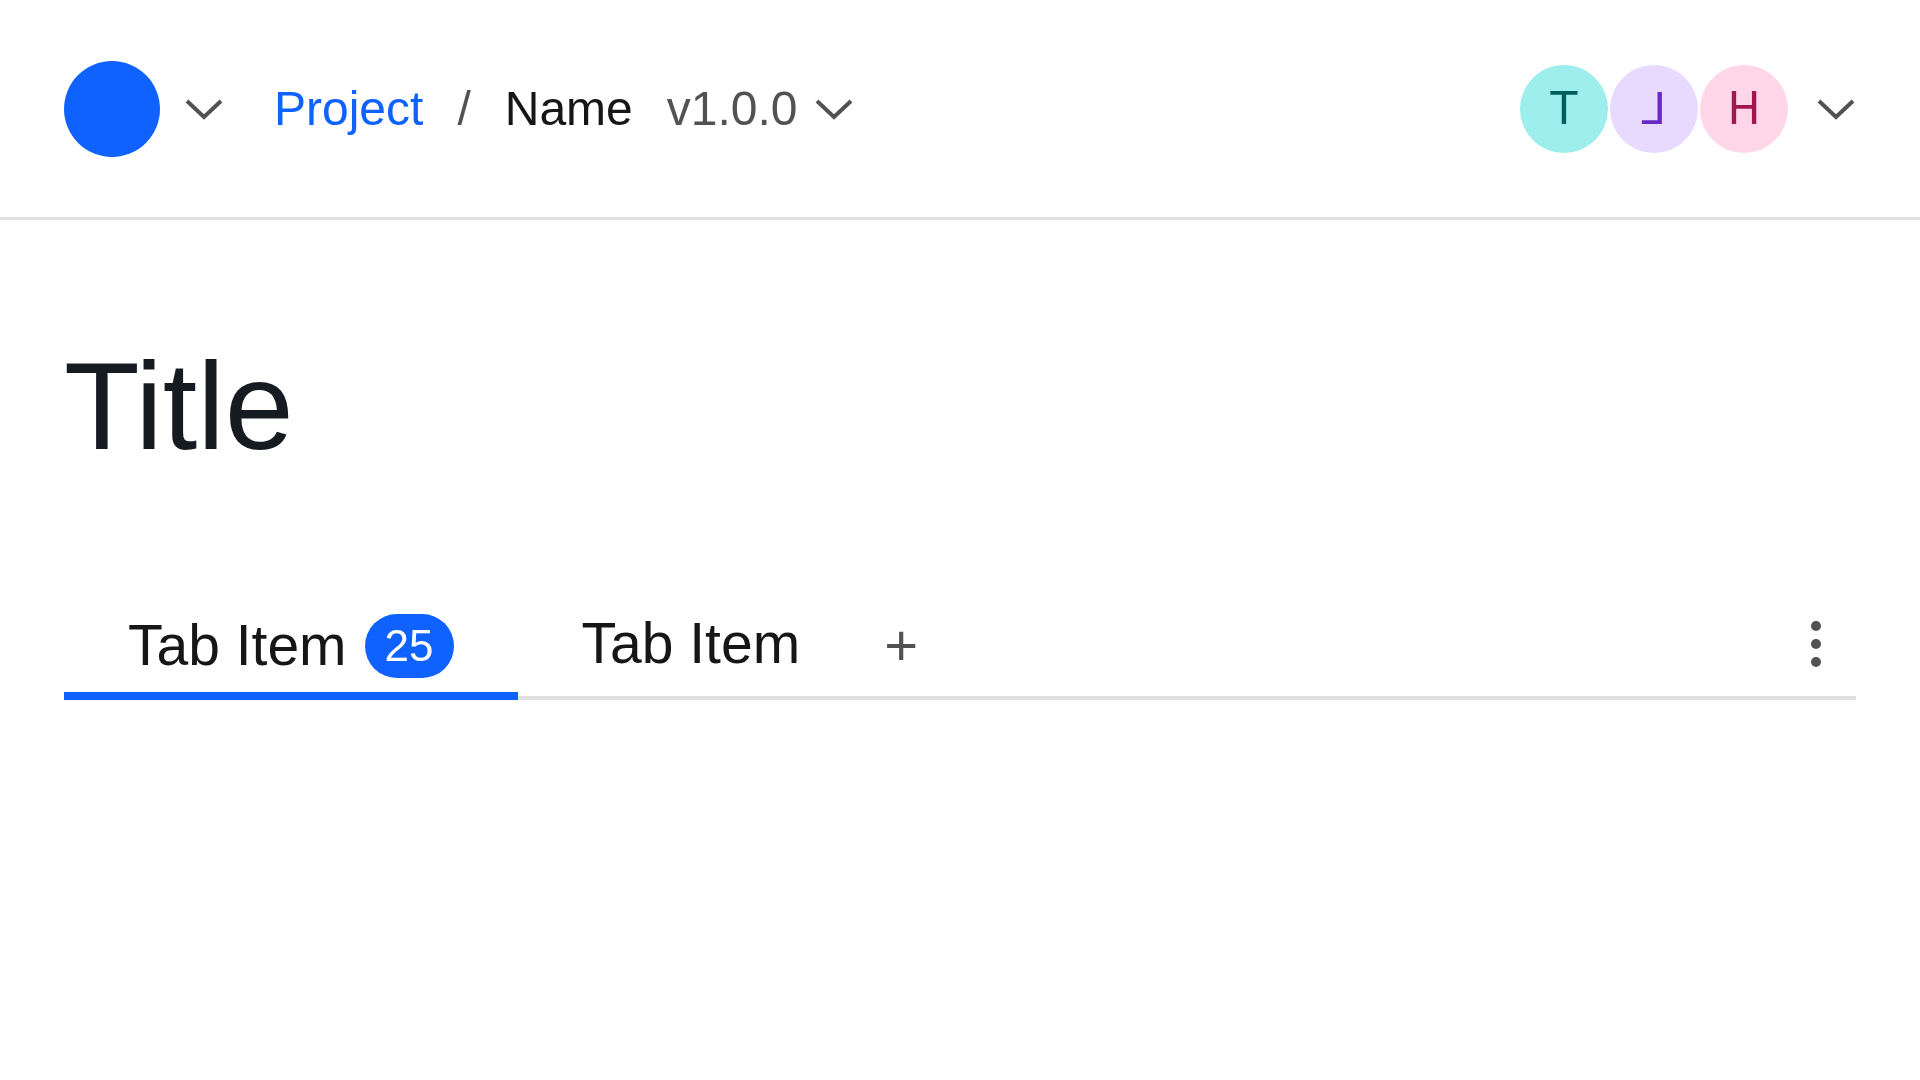 Image resolution: width=1920 pixels, height=1080 pixels. What do you see at coordinates (691, 644) in the screenshot?
I see `tab: Tab Item` at bounding box center [691, 644].